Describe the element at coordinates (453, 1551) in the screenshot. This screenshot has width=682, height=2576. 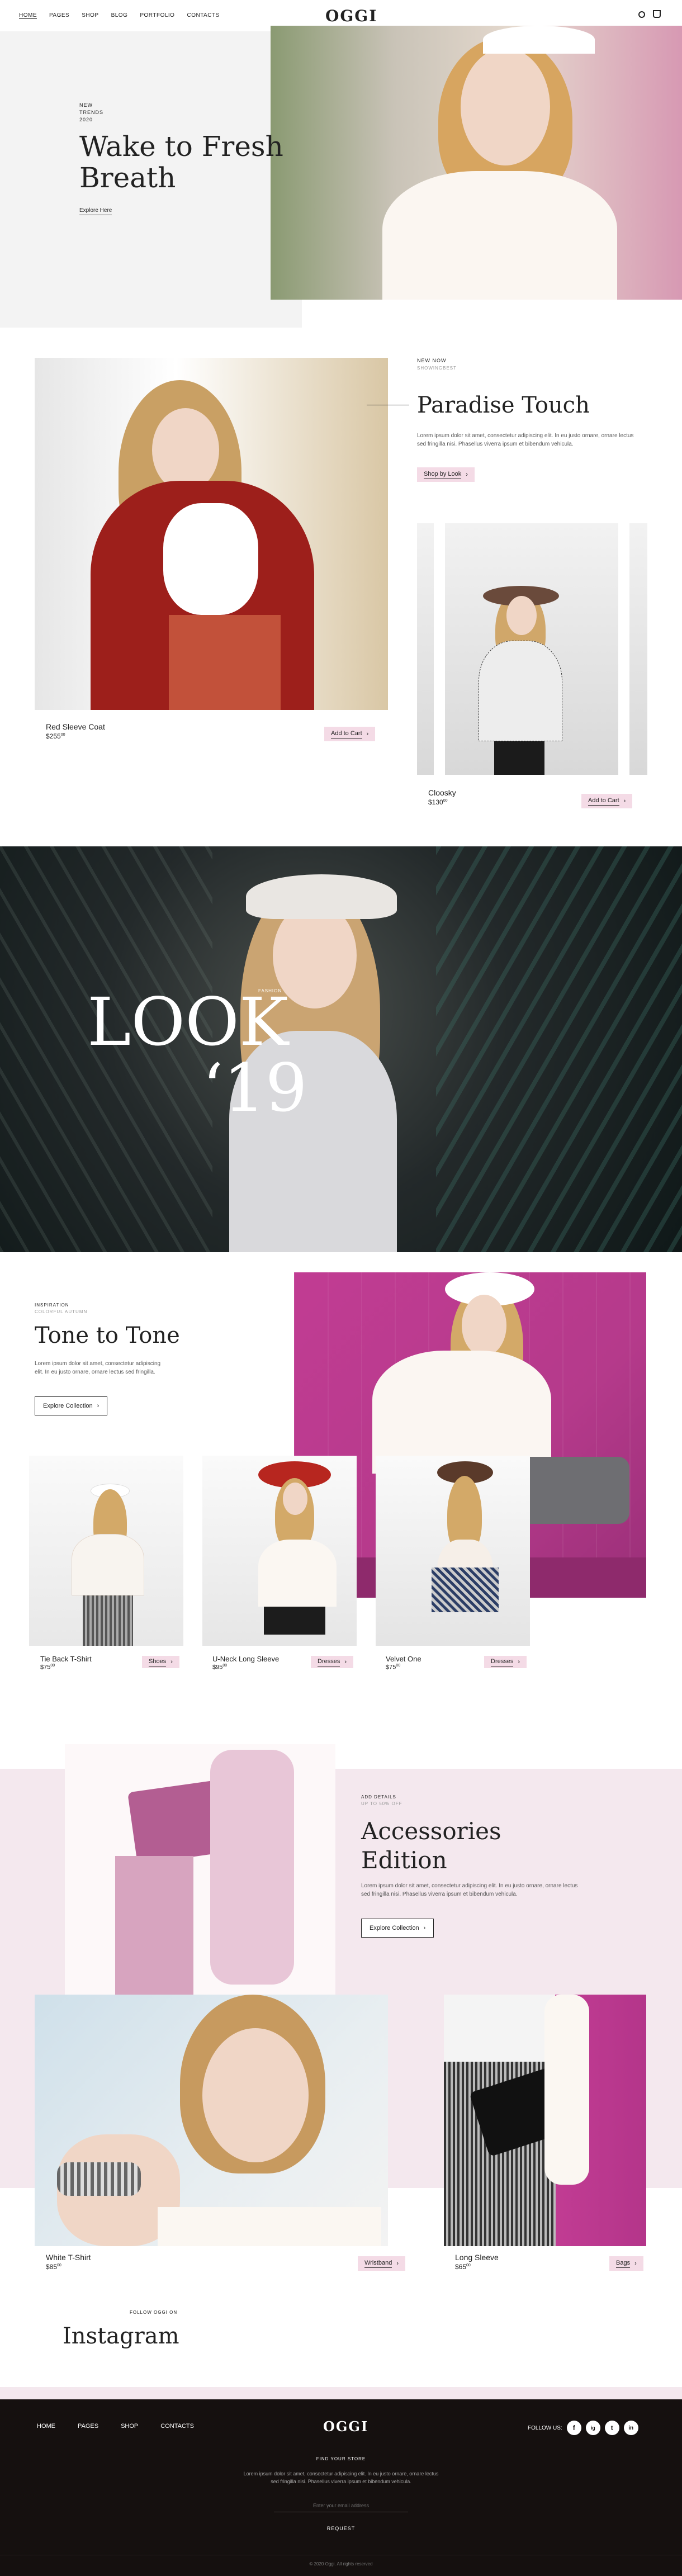
I see `product-image-velvet` at that location.